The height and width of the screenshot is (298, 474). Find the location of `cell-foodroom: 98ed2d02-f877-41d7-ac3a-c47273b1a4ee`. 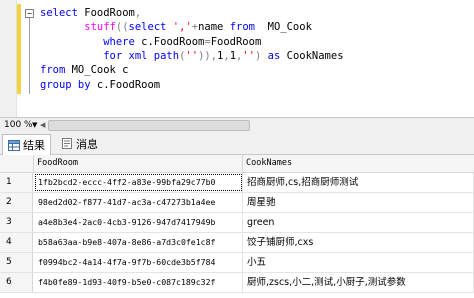

cell-foodroom: 98ed2d02-f877-41d7-ac3a-c47273b1a4ee is located at coordinates (138, 202).